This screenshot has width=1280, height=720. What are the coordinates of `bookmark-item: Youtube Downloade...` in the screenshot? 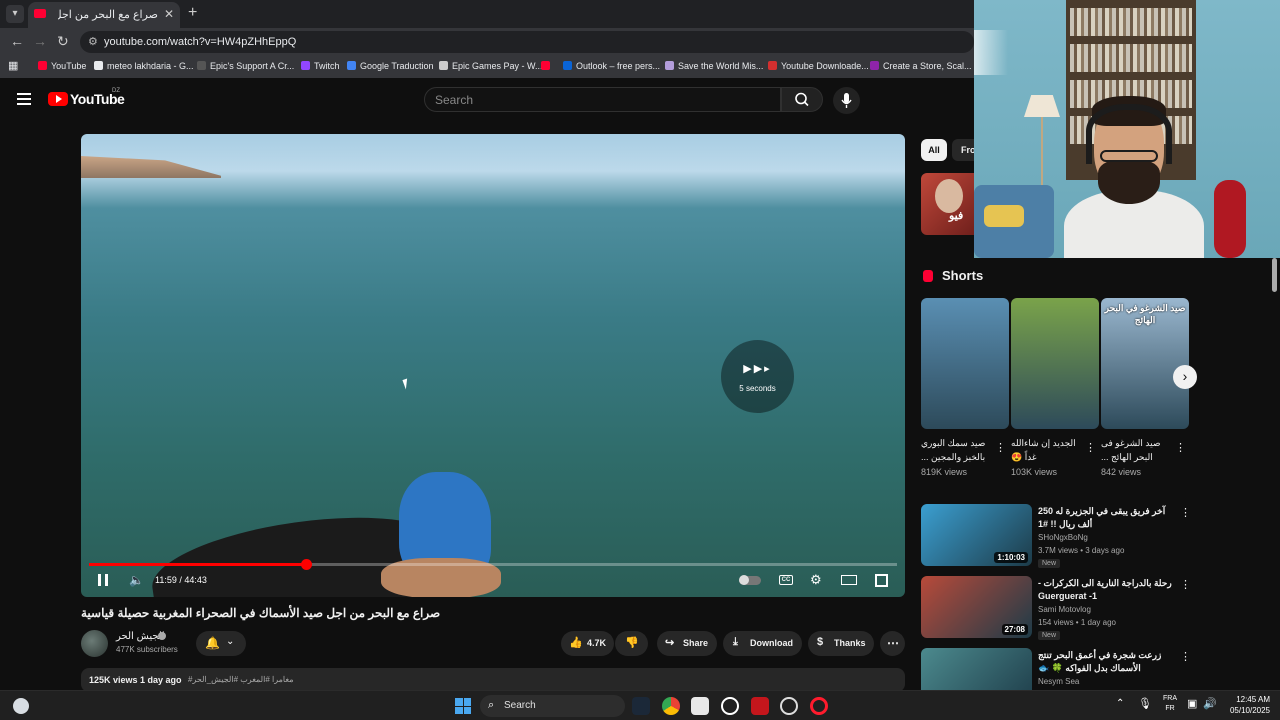 It's located at (818, 66).